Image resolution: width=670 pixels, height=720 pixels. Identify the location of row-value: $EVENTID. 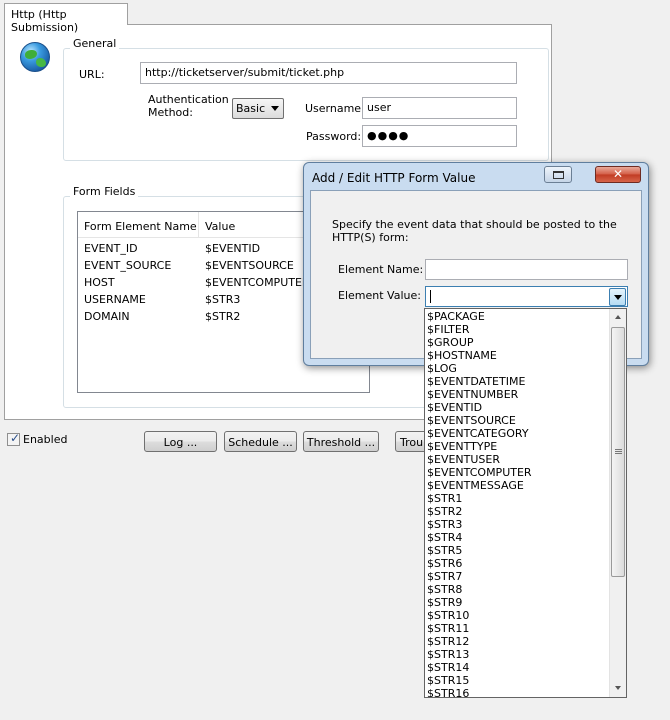
(233, 248).